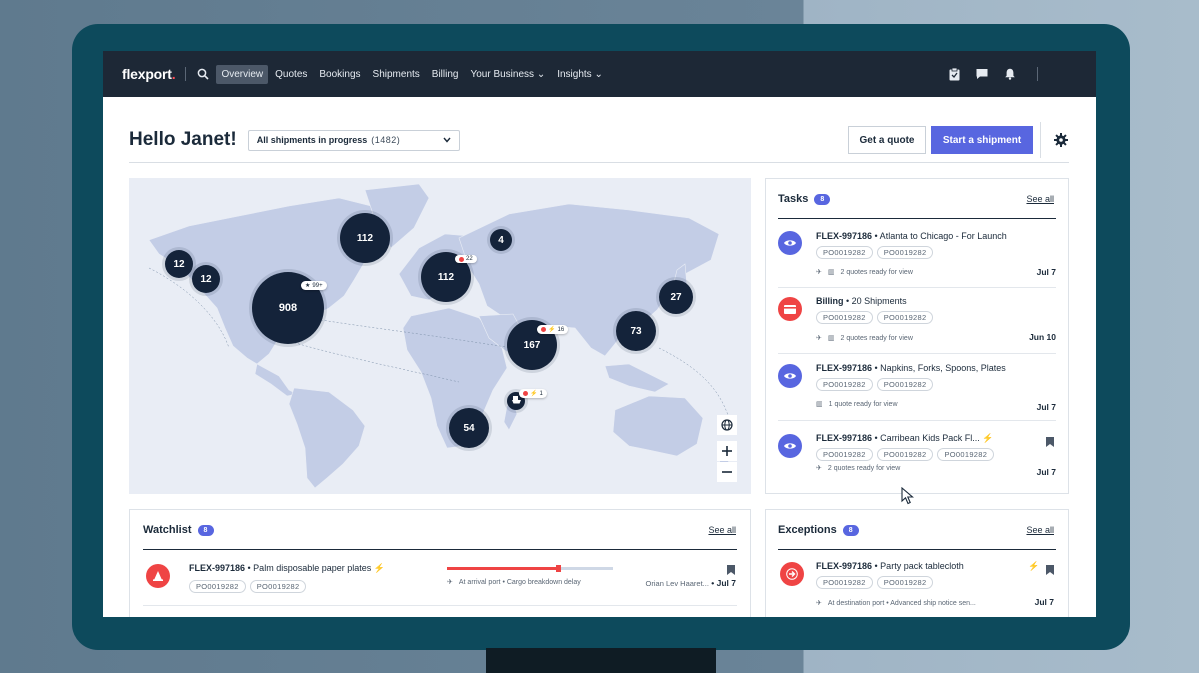 This screenshot has height=673, width=1199. Describe the element at coordinates (501, 240) in the screenshot. I see `shipment-cluster: 4` at that location.